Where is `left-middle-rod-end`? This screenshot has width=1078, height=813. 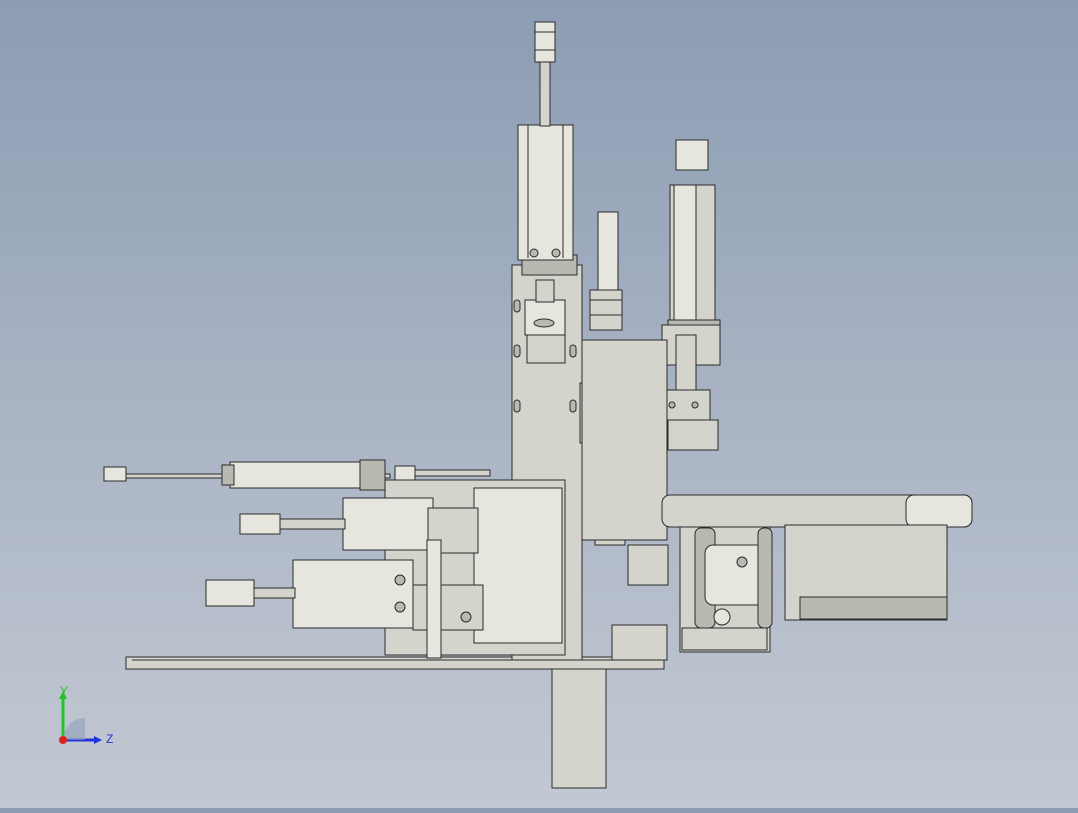
left-middle-rod-end is located at coordinates (260, 524).